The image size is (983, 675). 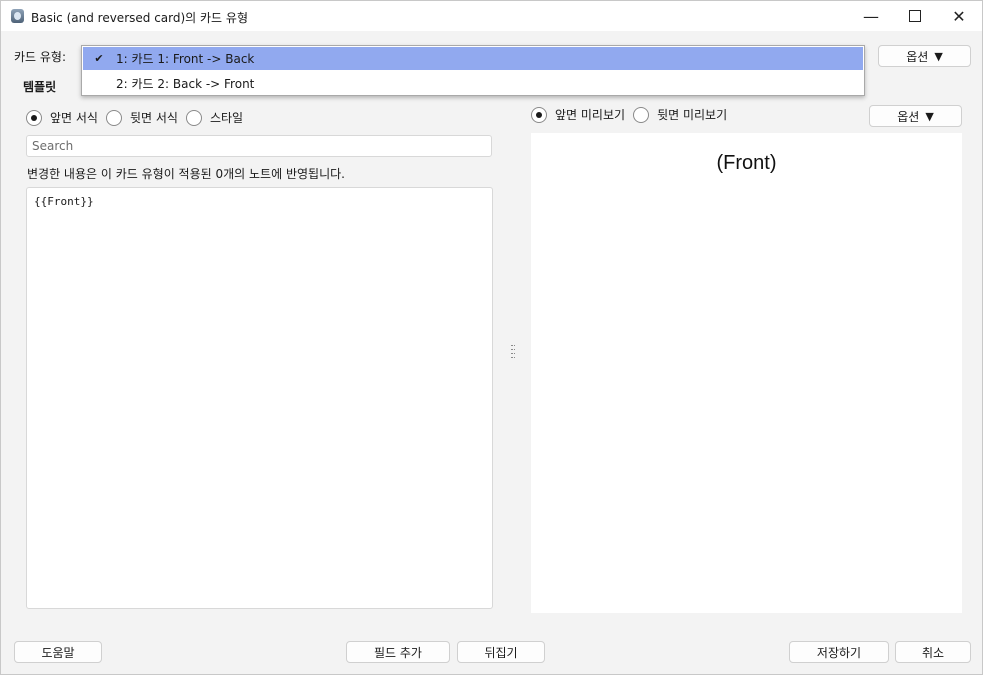 I want to click on back-template-label: 뒷면 서식, so click(x=154, y=117).